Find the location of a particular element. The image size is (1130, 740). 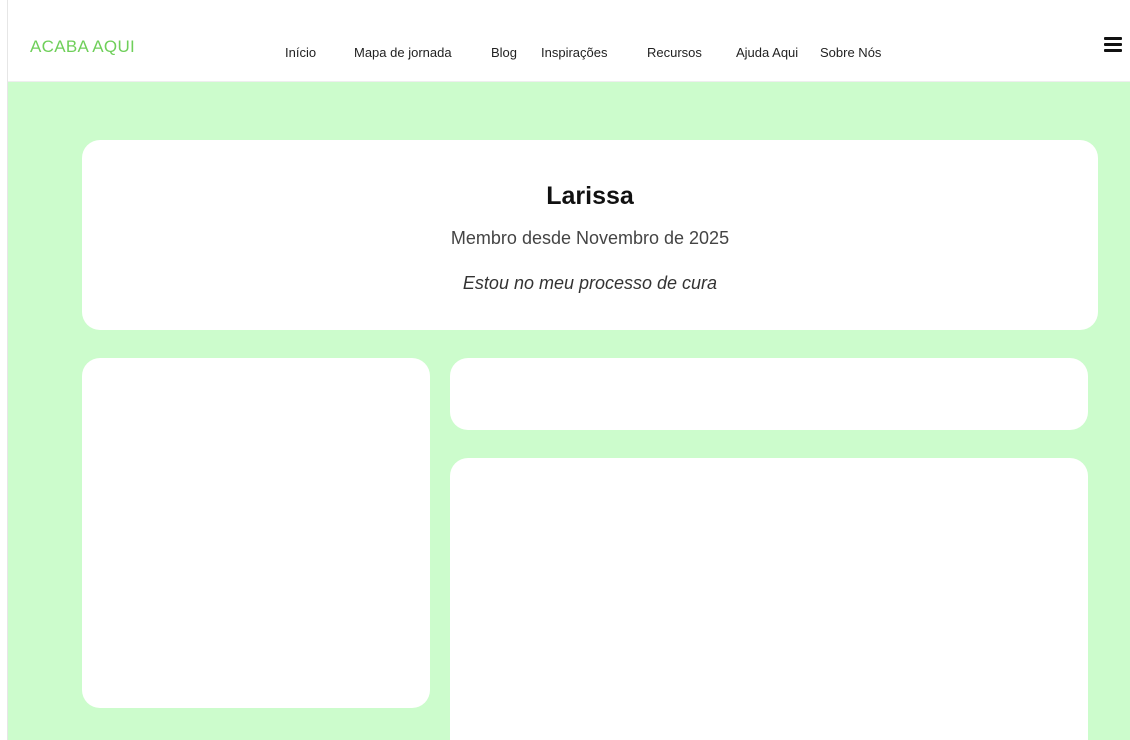

left-edge-border is located at coordinates (4, 370).